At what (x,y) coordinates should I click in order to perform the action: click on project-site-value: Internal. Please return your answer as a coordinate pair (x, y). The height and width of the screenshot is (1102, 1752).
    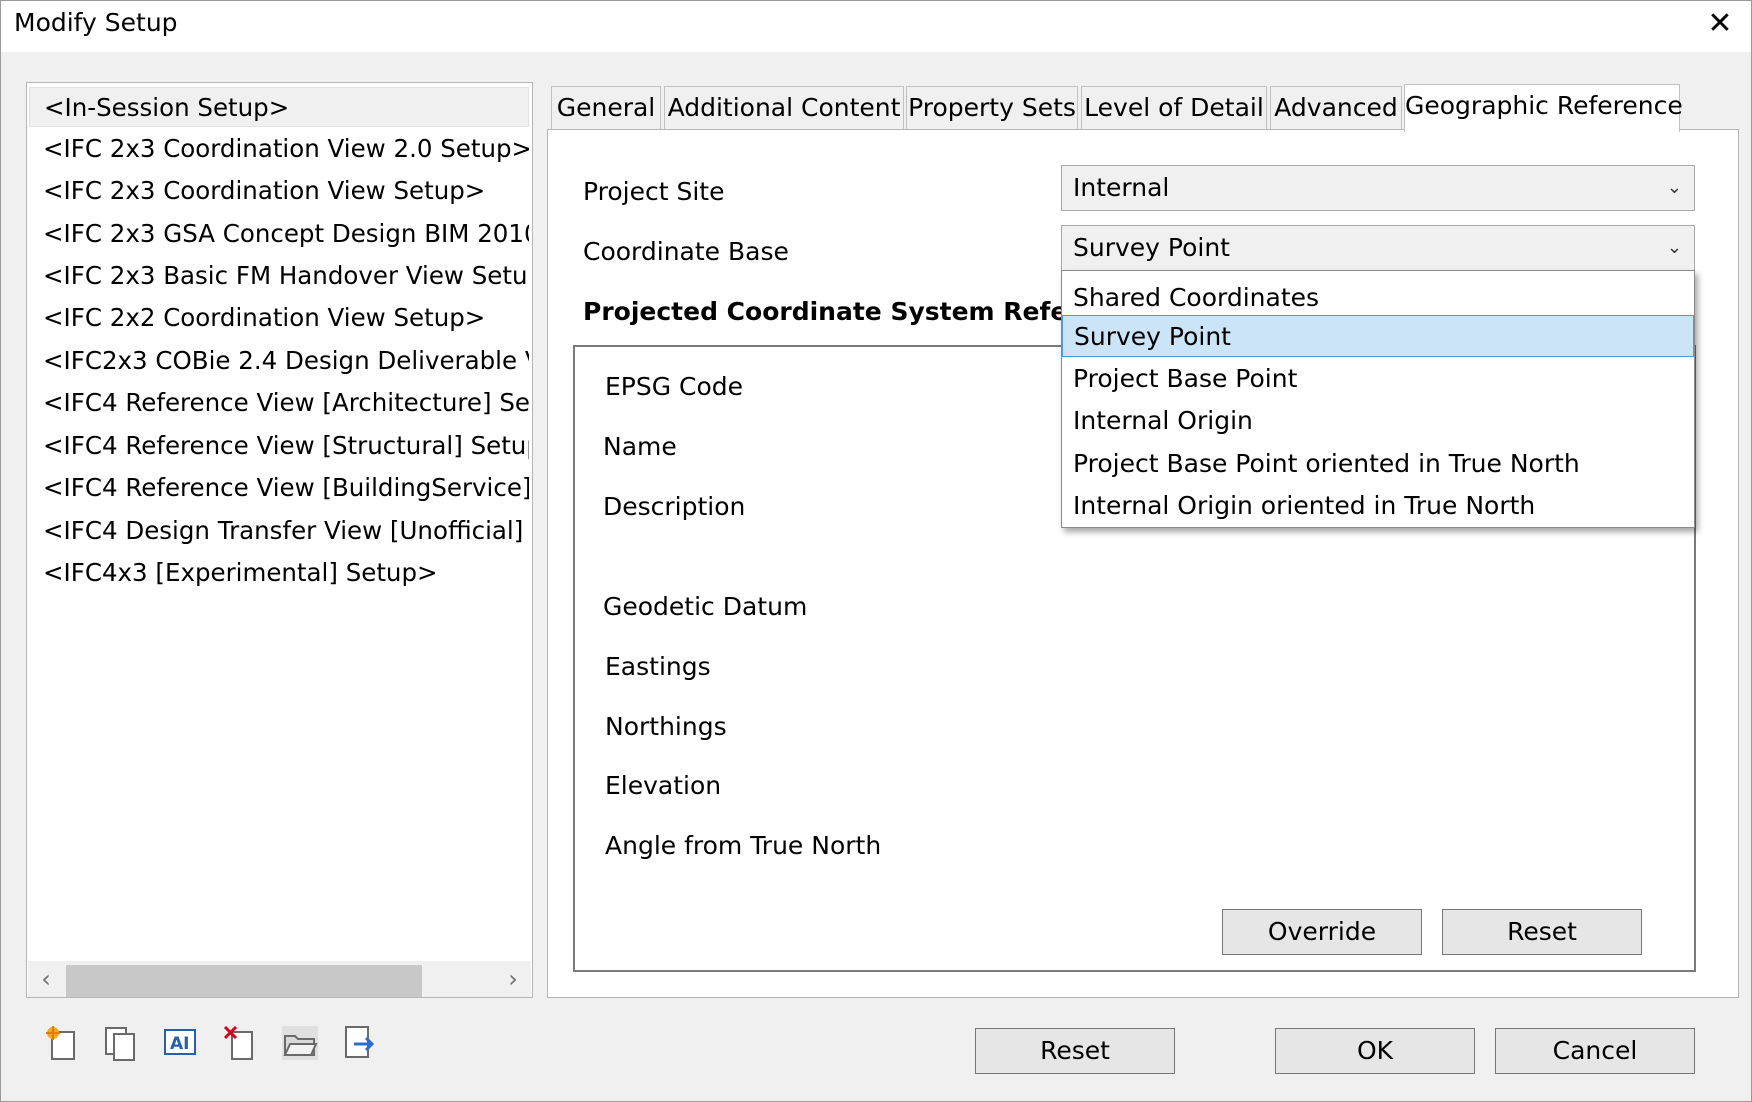
    Looking at the image, I should click on (1121, 187).